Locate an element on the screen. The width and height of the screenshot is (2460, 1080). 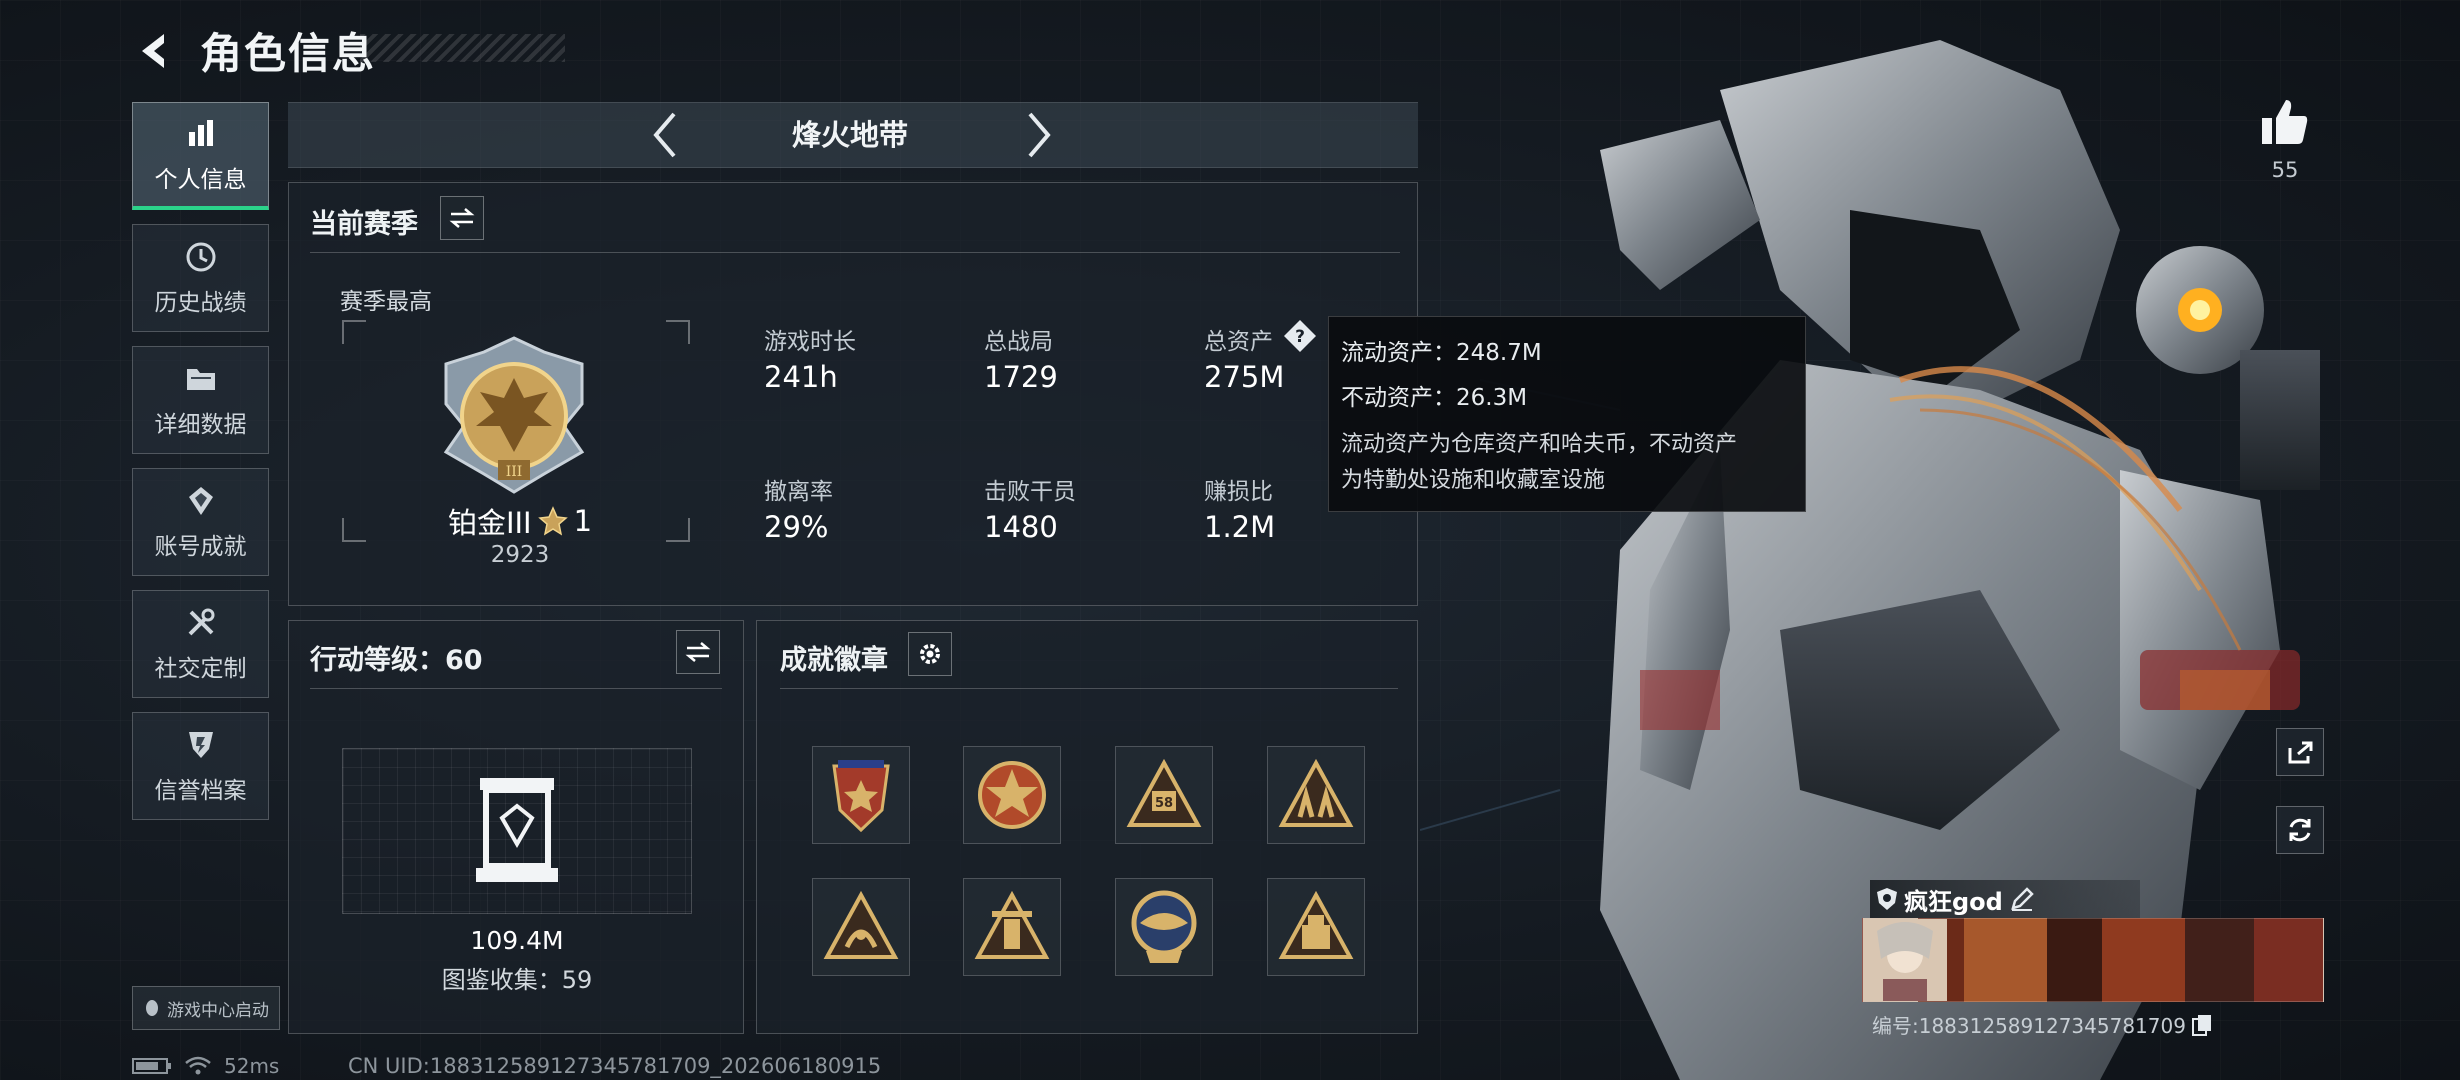
title-decoration is located at coordinates (462, 48).